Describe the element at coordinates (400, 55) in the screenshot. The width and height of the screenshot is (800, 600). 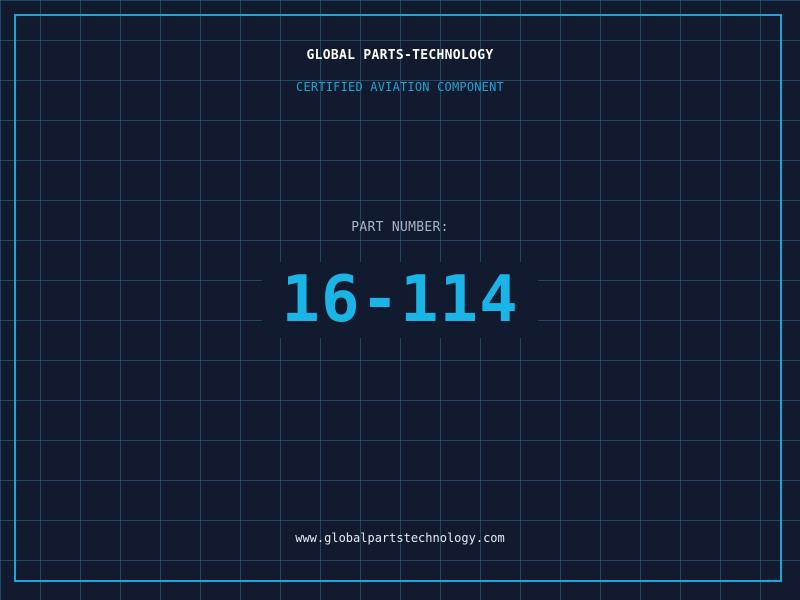
I see `company-title: GLOBAL PARTS-TECHNOLOGY` at that location.